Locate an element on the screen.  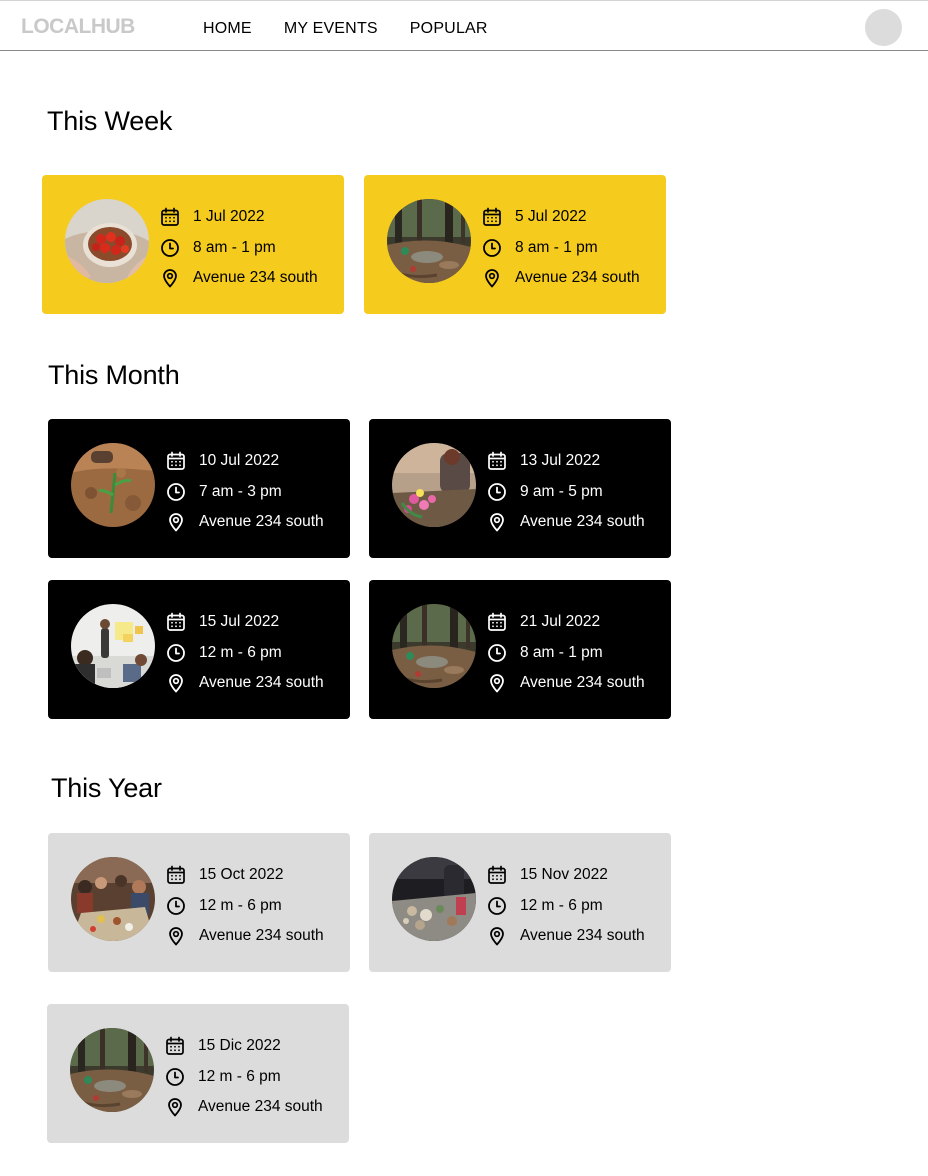
event-details: 15 Oct 2022 12 m - 6 pm Avenue 234 south is located at coordinates (245, 906).